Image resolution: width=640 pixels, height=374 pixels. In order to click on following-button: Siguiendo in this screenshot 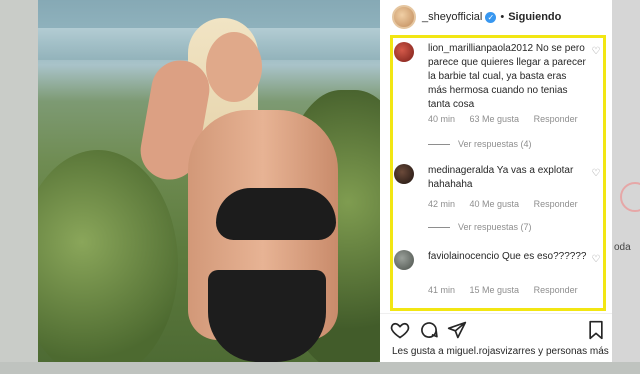, I will do `click(534, 17)`.